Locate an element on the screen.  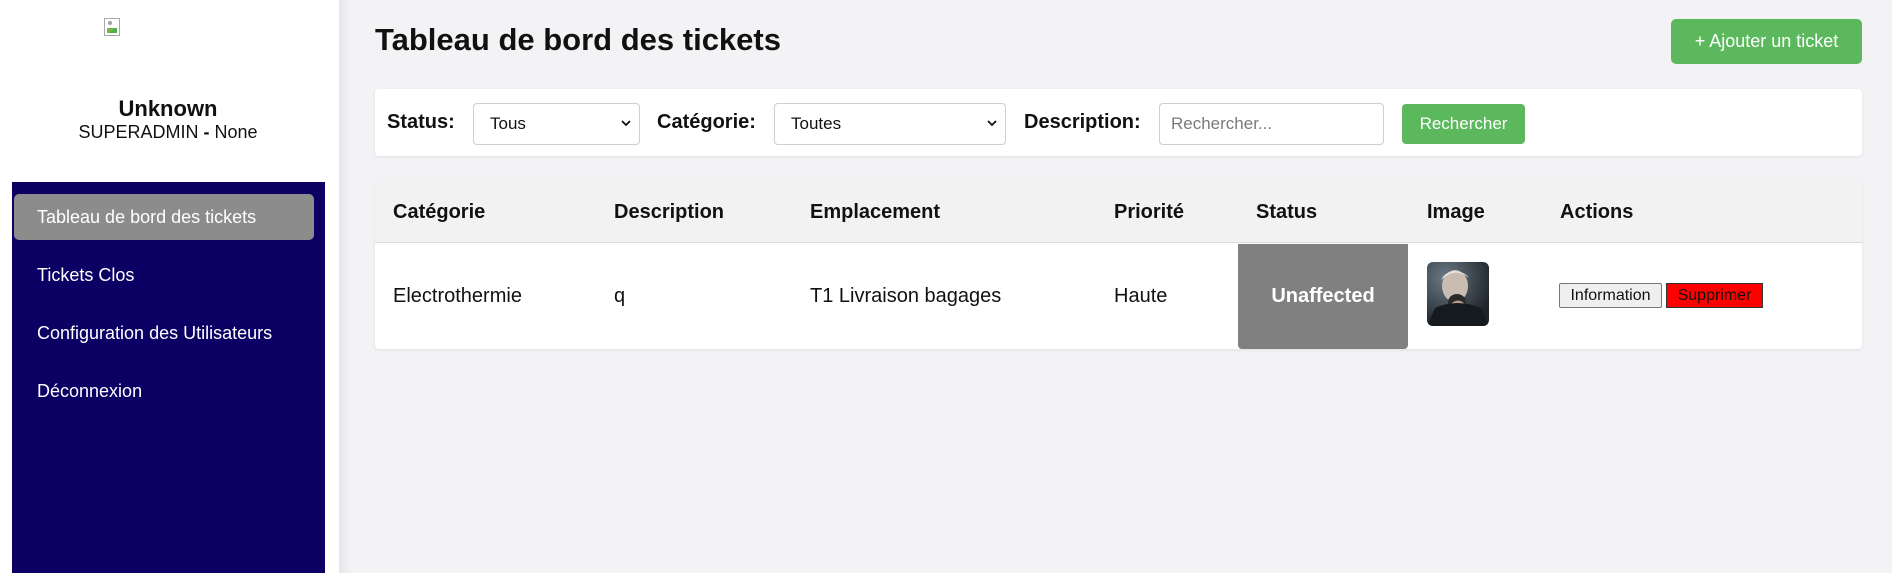
category-filter-select: Toutes is located at coordinates (890, 124).